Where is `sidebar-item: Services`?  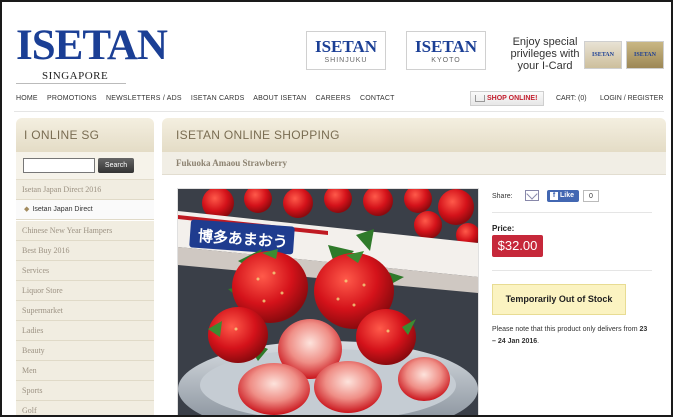 sidebar-item: Services is located at coordinates (85, 271).